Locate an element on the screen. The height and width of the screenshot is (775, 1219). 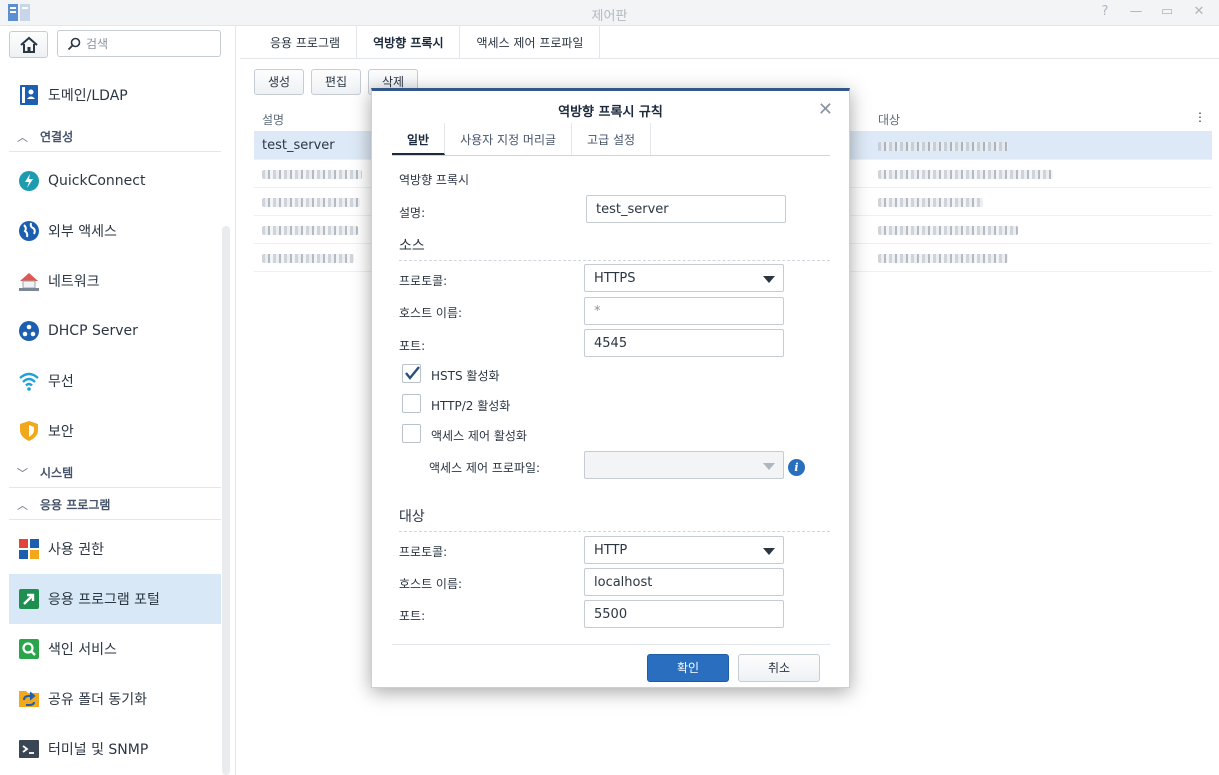
dialog-tab-general: 일반 is located at coordinates (419, 139).